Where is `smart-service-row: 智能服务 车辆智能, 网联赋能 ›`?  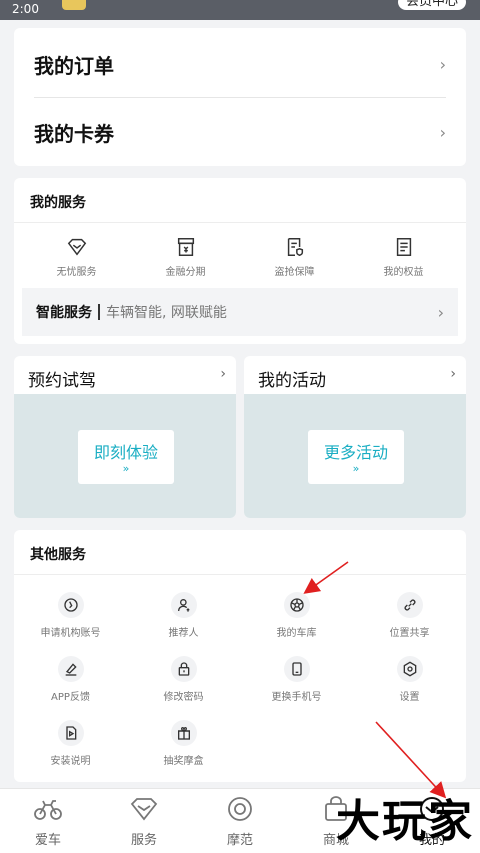 smart-service-row: 智能服务 车辆智能, 网联赋能 › is located at coordinates (240, 312).